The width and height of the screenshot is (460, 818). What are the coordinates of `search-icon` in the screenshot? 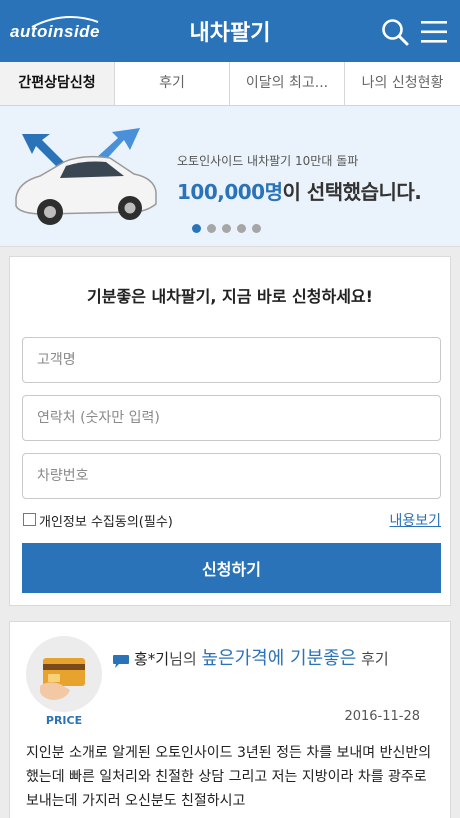 It's located at (395, 32).